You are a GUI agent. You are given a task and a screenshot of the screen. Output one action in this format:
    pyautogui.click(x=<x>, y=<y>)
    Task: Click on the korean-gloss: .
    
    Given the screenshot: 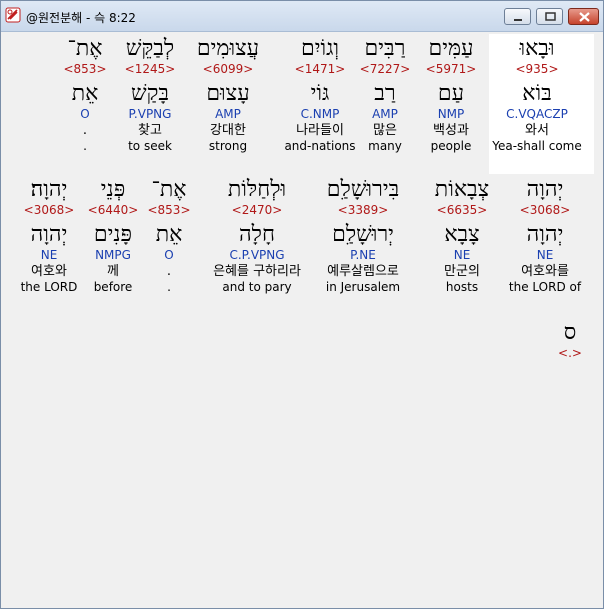 What is the action you would take?
    pyautogui.click(x=85, y=130)
    